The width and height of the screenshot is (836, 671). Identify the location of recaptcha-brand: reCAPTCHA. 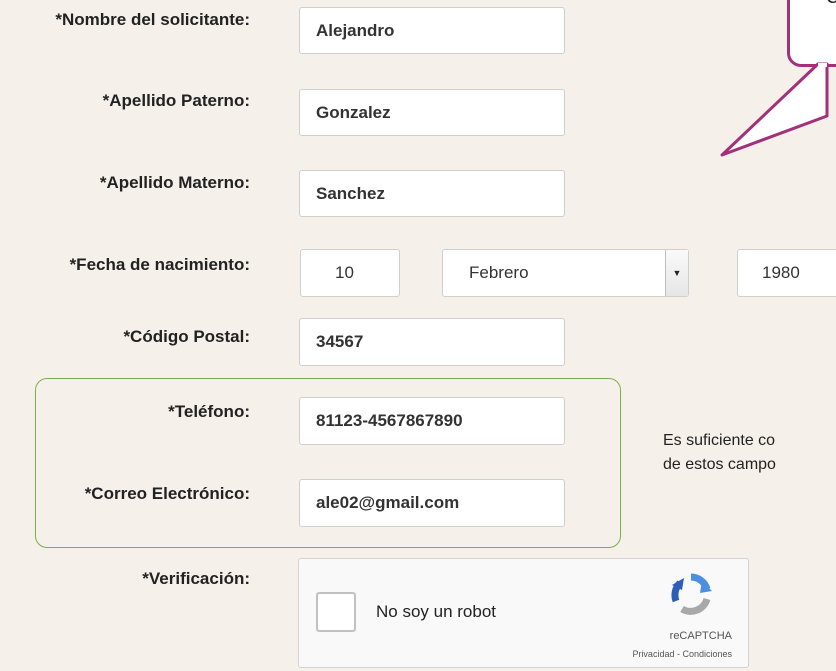
(700, 636).